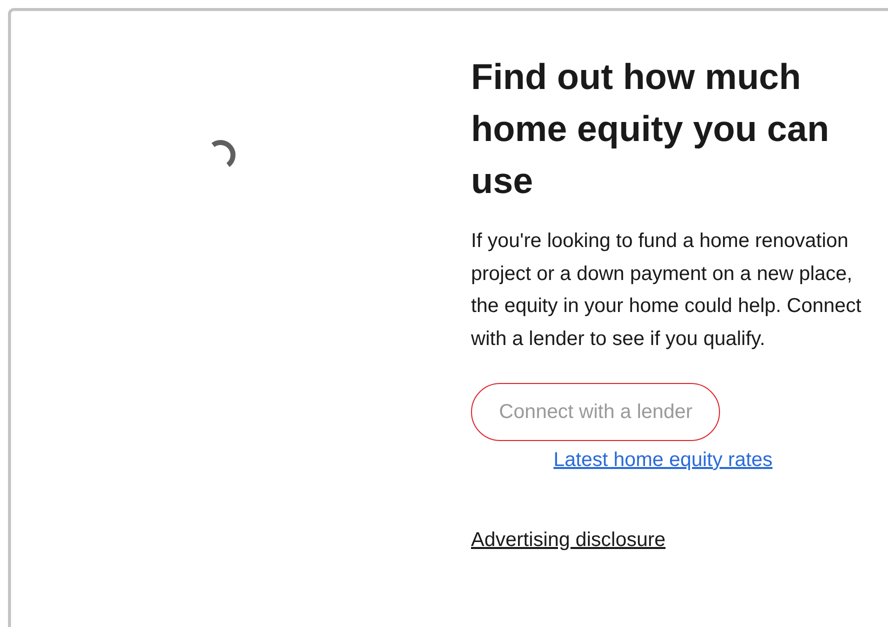 The width and height of the screenshot is (888, 627). I want to click on description: If you're looking to fund a home renovation project or a down payment on a new place, the equity in your home could help. Connect with a lender to see if you qualify., so click(666, 290).